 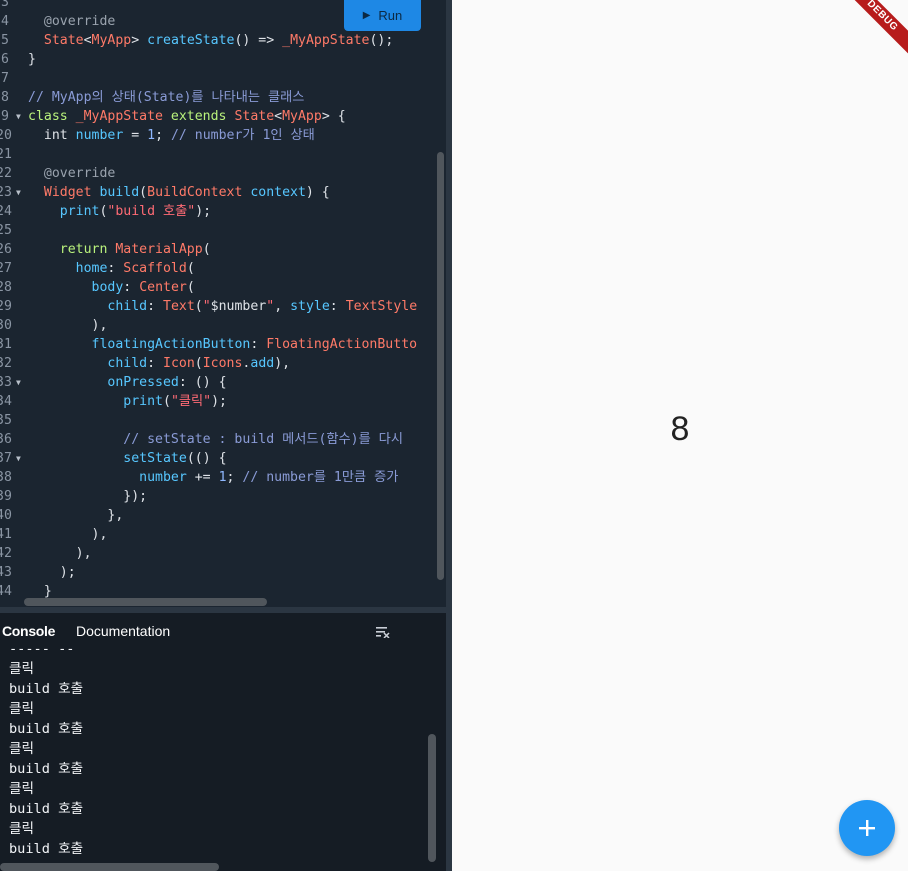 I want to click on code-text: setState(() {, so click(x=175, y=458).